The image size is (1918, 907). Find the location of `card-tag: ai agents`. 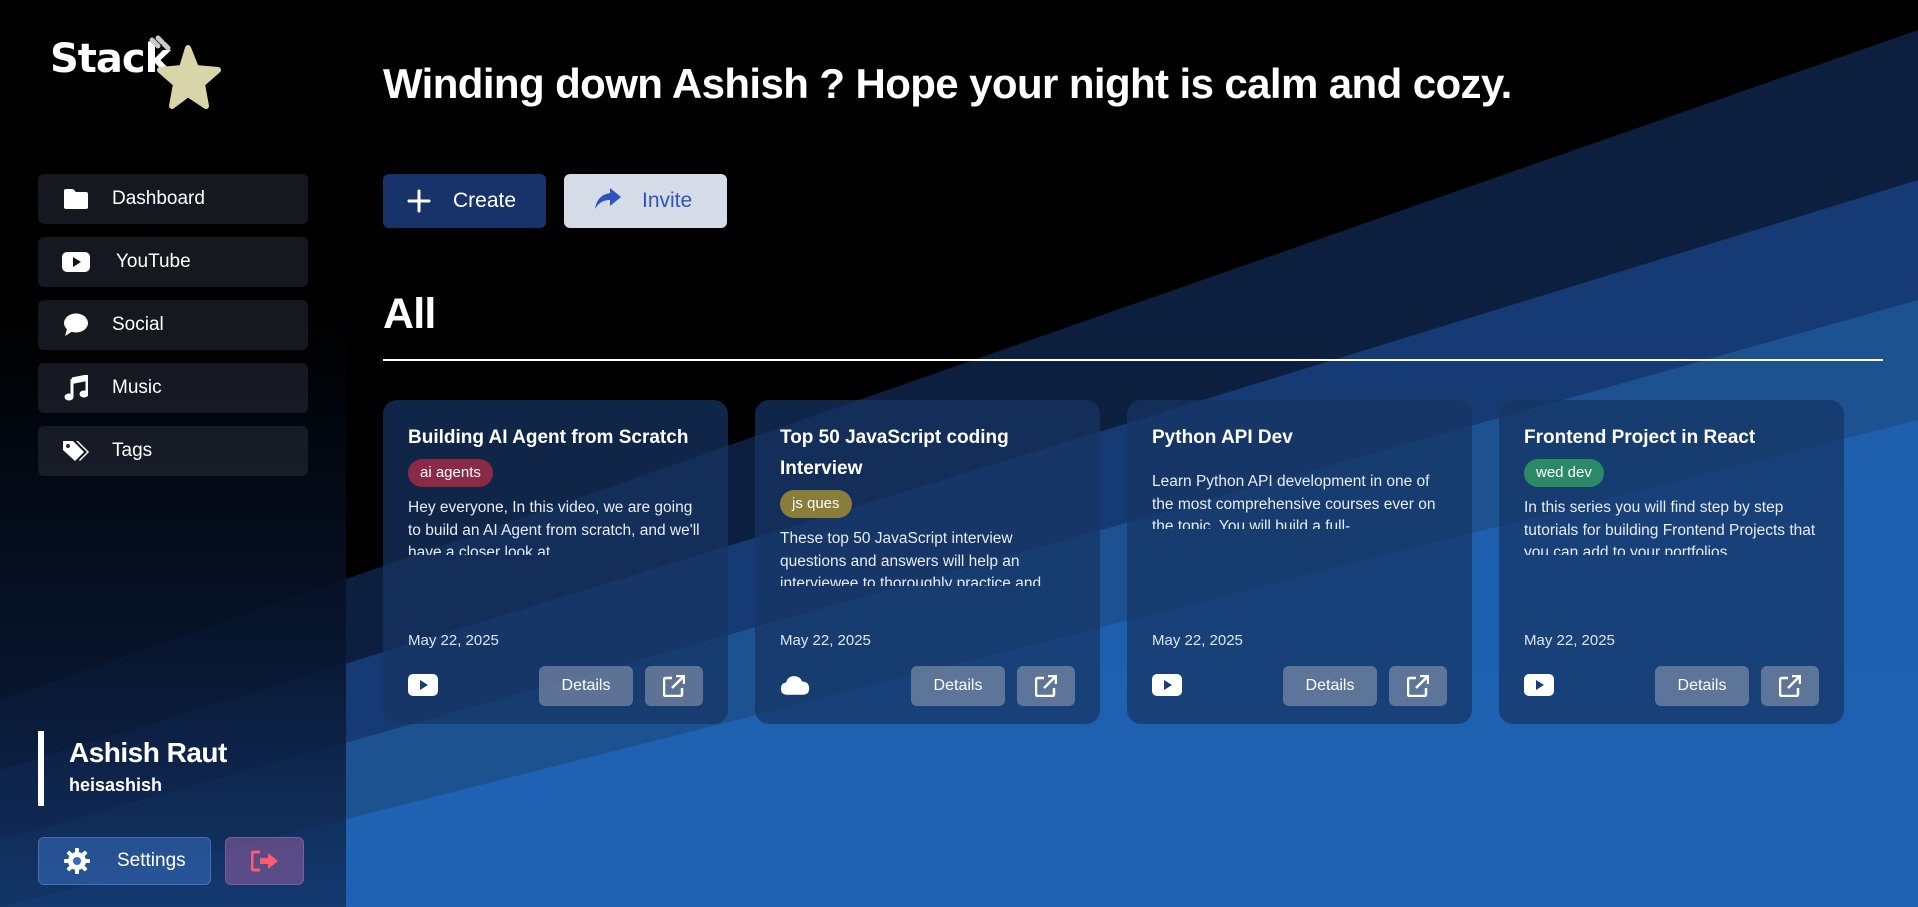

card-tag: ai agents is located at coordinates (450, 473).